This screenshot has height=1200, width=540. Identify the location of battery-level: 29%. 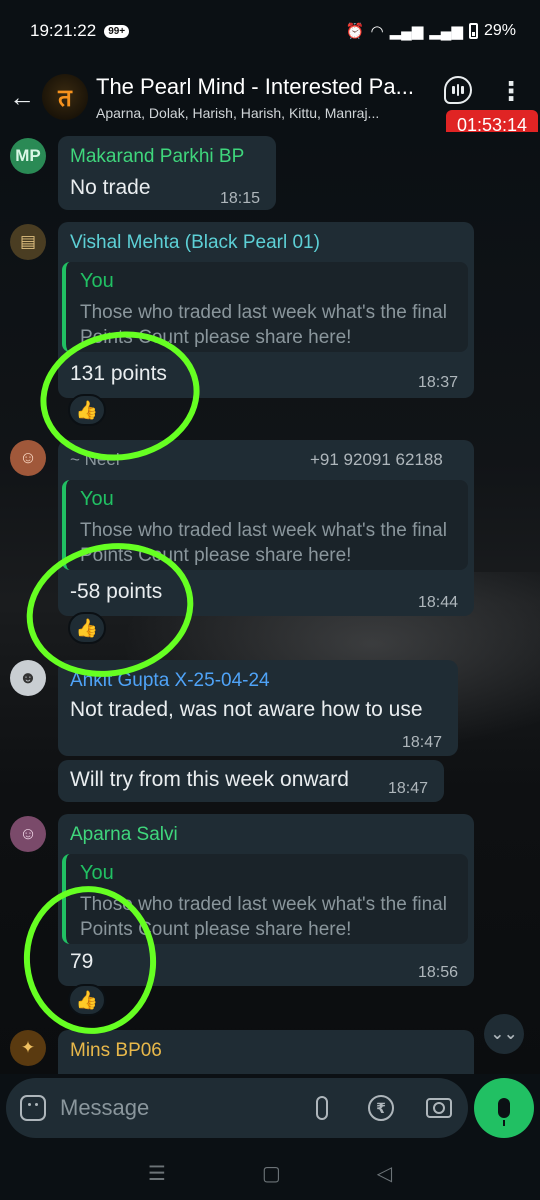
(499, 30).